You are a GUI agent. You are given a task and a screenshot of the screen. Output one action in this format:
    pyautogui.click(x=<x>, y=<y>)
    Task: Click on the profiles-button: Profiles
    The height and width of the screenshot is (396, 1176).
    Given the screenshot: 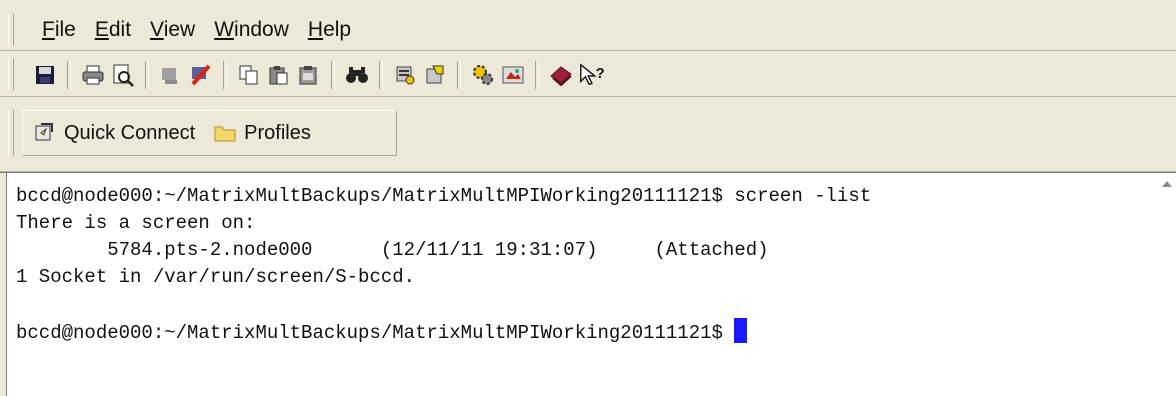 What is the action you would take?
    pyautogui.click(x=262, y=133)
    